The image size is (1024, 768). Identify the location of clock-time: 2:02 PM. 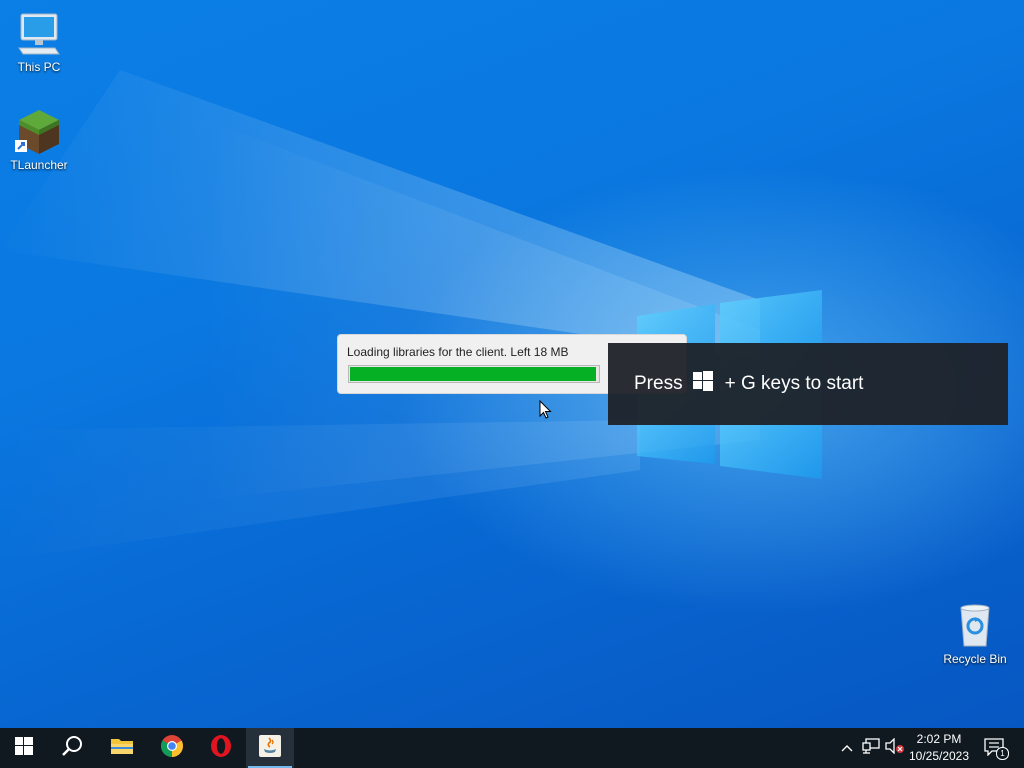
(939, 739).